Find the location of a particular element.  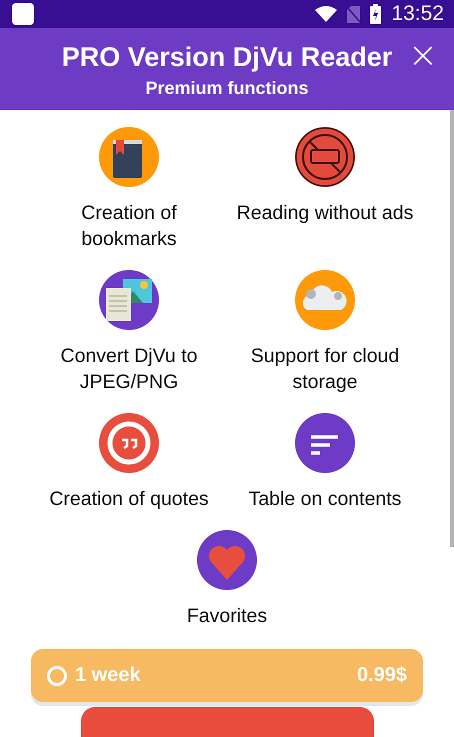

convert-icon is located at coordinates (129, 300).